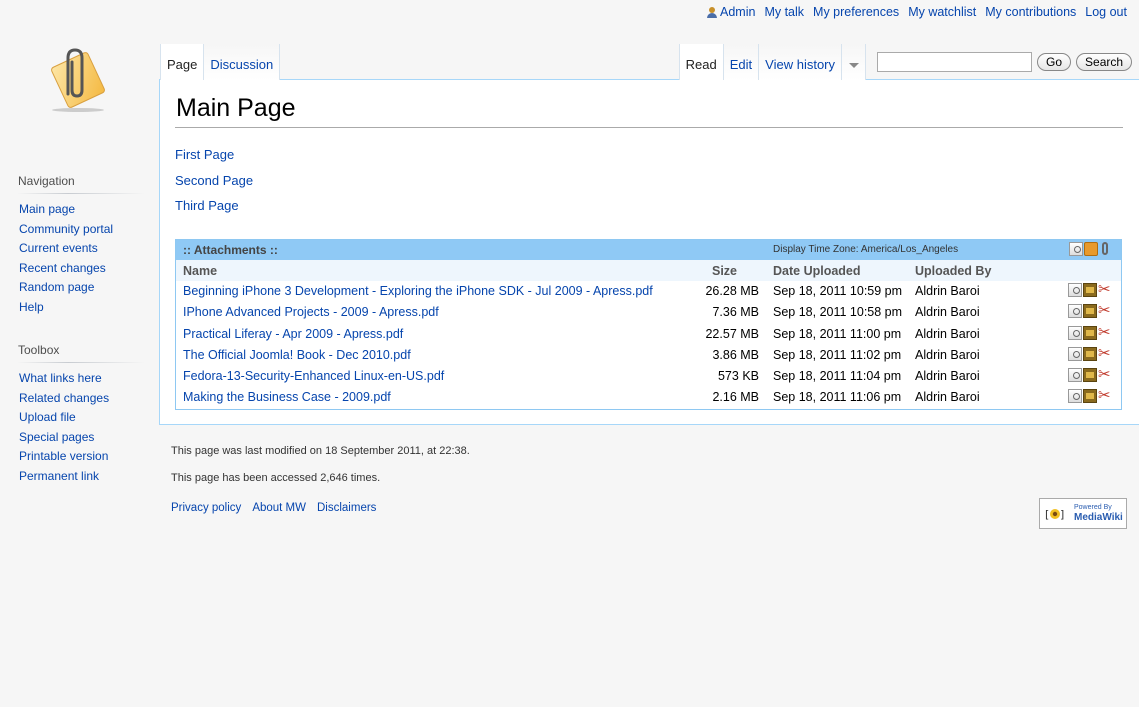 Image resolution: width=1139 pixels, height=707 pixels. I want to click on nav-main-page: Main page, so click(47, 209).